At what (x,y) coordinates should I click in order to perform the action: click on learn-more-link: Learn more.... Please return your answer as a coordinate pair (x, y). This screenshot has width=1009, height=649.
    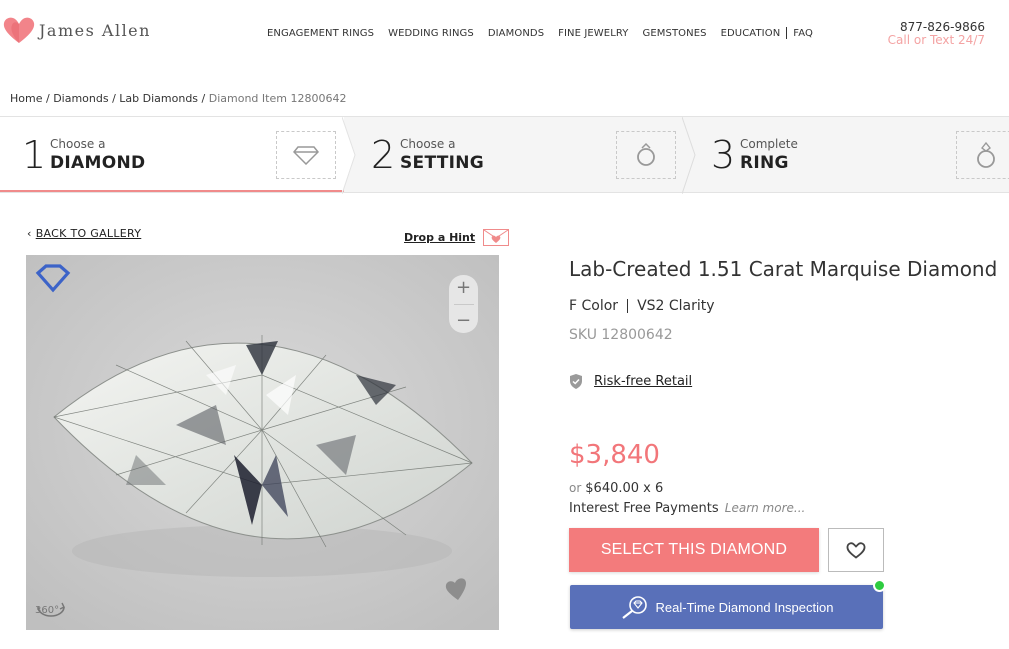
    Looking at the image, I should click on (765, 508).